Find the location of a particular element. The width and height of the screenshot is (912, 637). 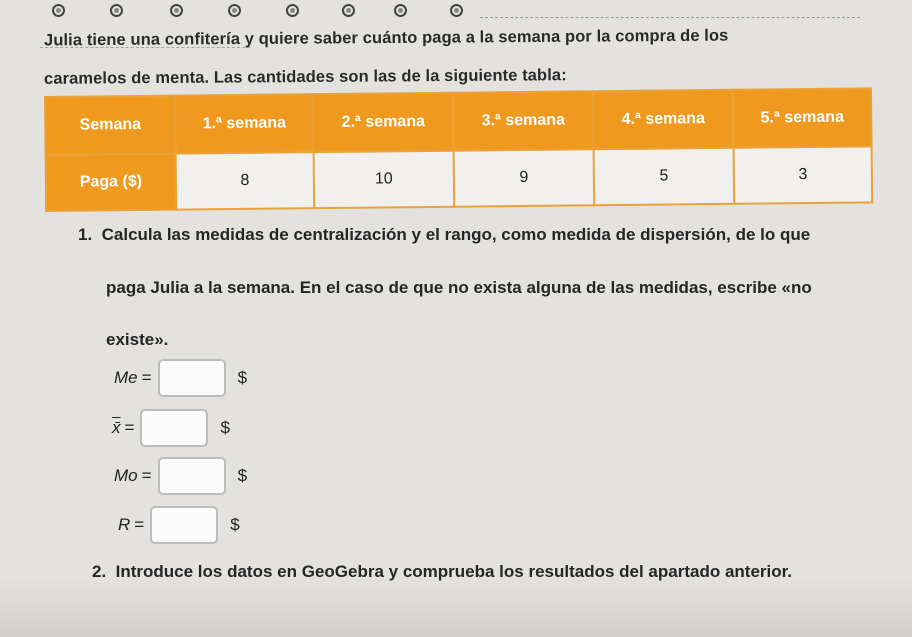

dashed-divider is located at coordinates (670, 17).